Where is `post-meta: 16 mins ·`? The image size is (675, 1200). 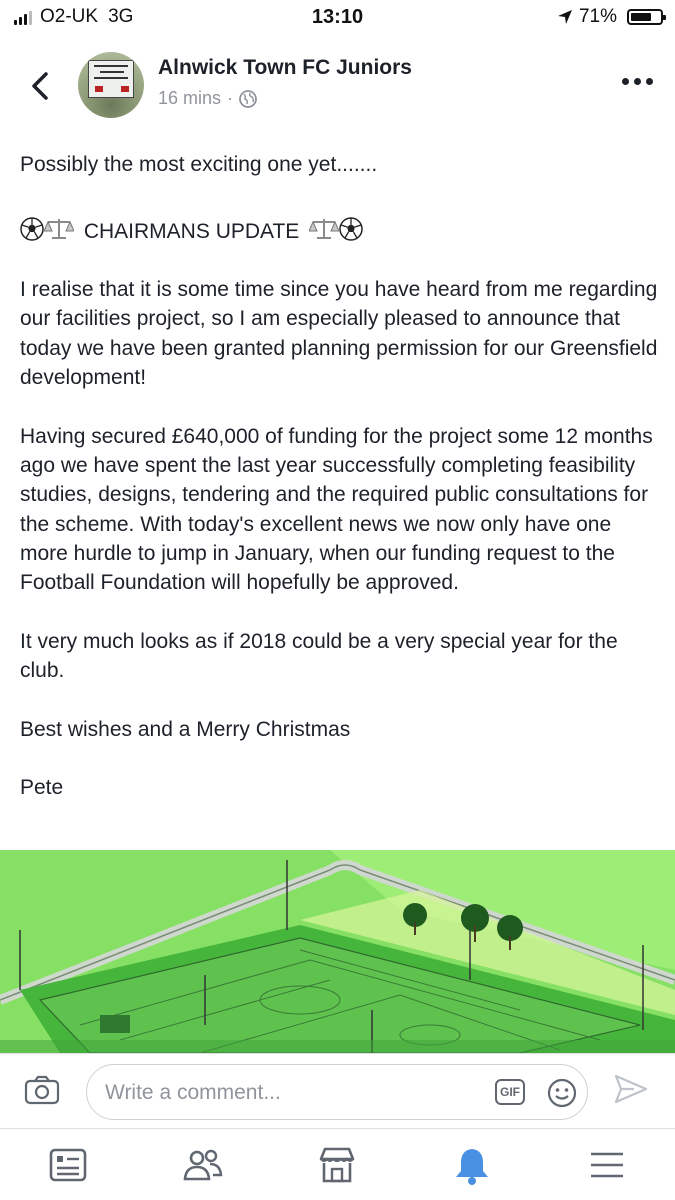
post-meta: 16 mins · is located at coordinates (207, 98).